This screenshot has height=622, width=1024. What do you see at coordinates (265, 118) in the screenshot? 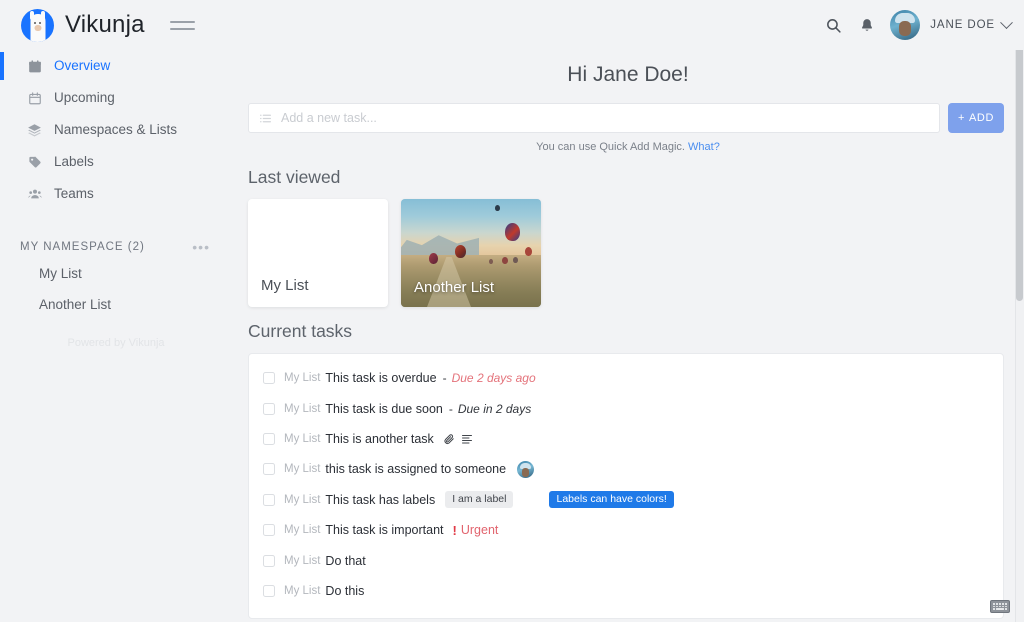
I see `task-list-icon` at bounding box center [265, 118].